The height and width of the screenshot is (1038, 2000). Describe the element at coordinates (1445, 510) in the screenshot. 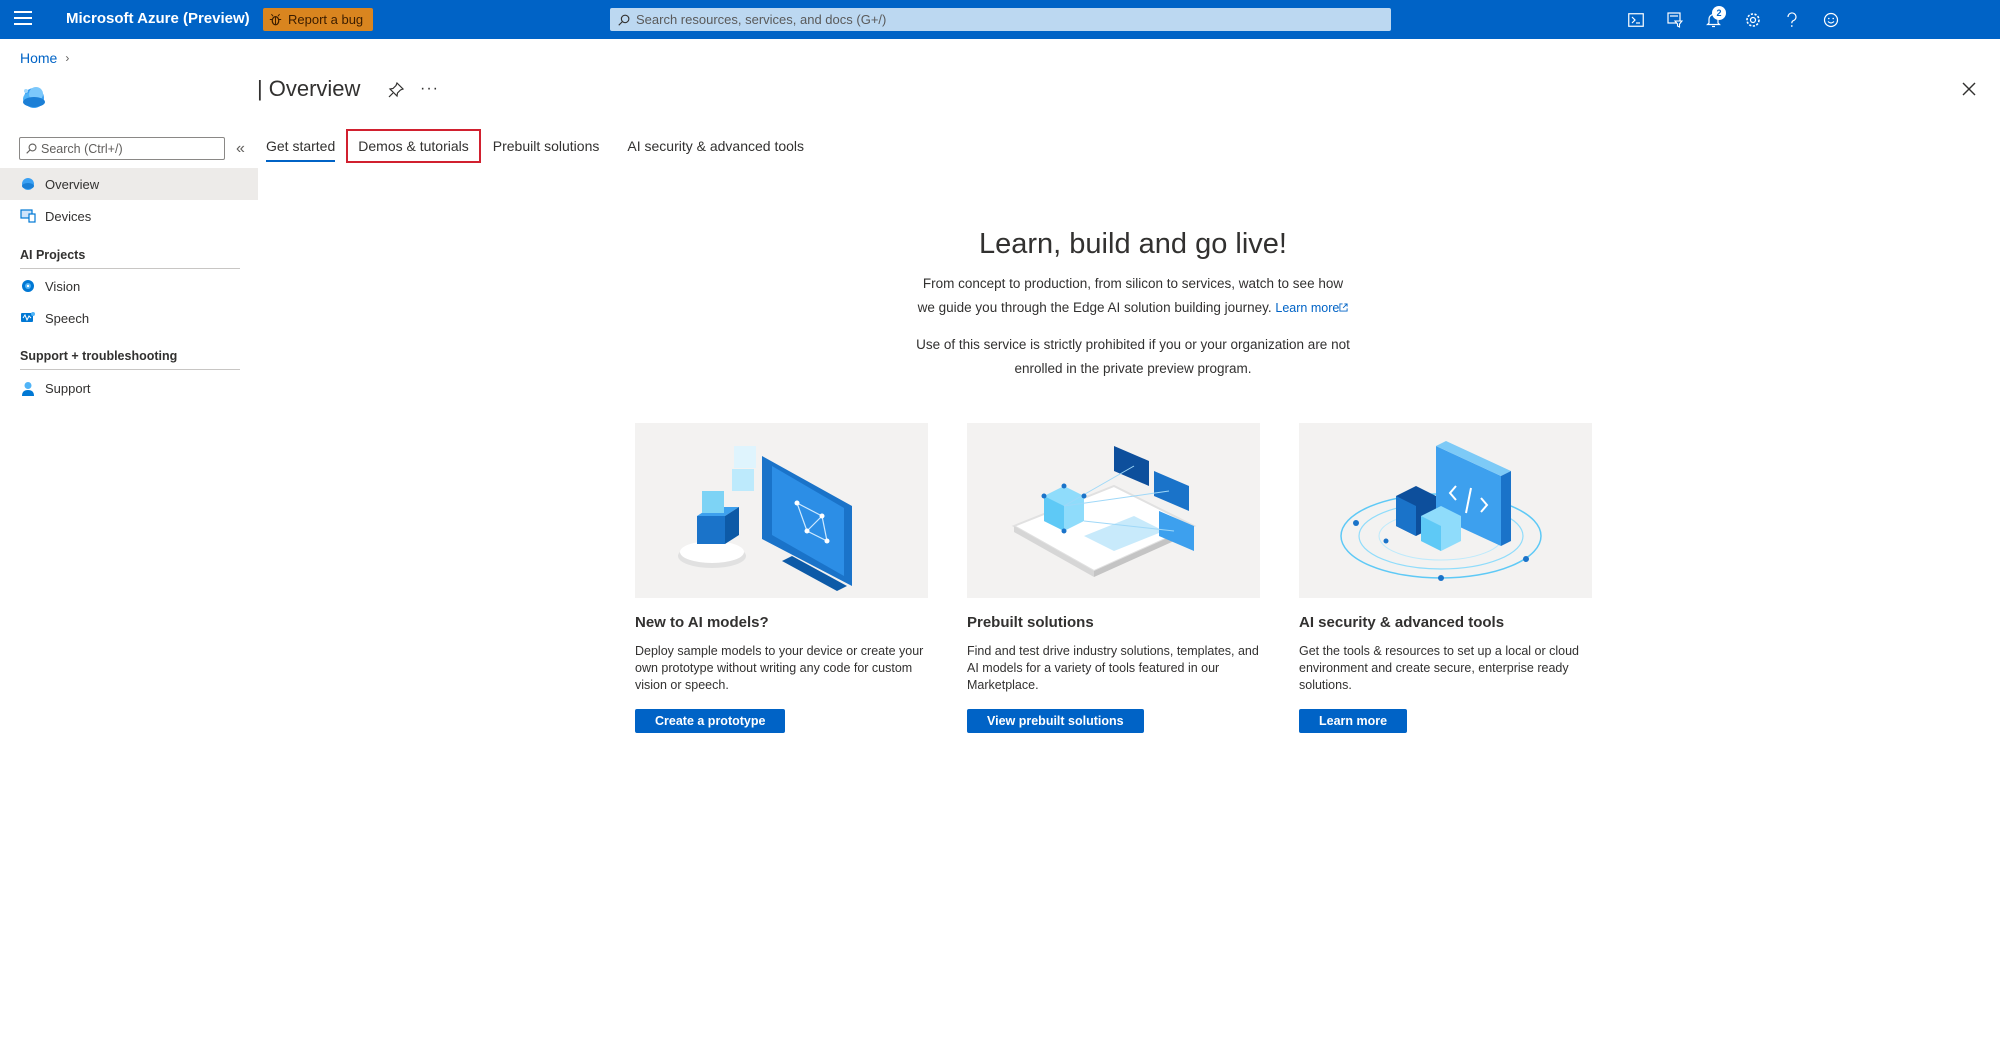

I see `ai-security-illustration` at that location.